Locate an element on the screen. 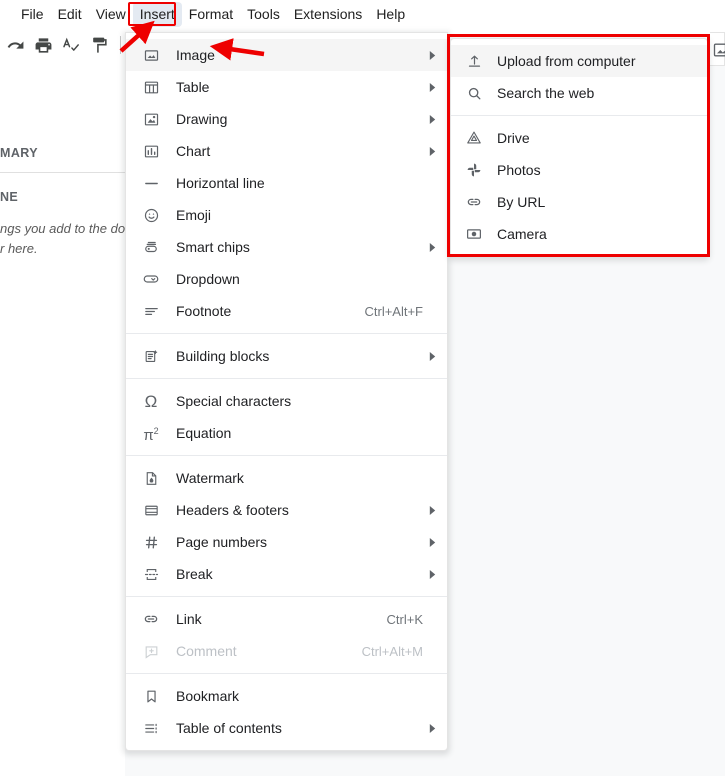  menubar-item-file: File is located at coordinates (32, 14).